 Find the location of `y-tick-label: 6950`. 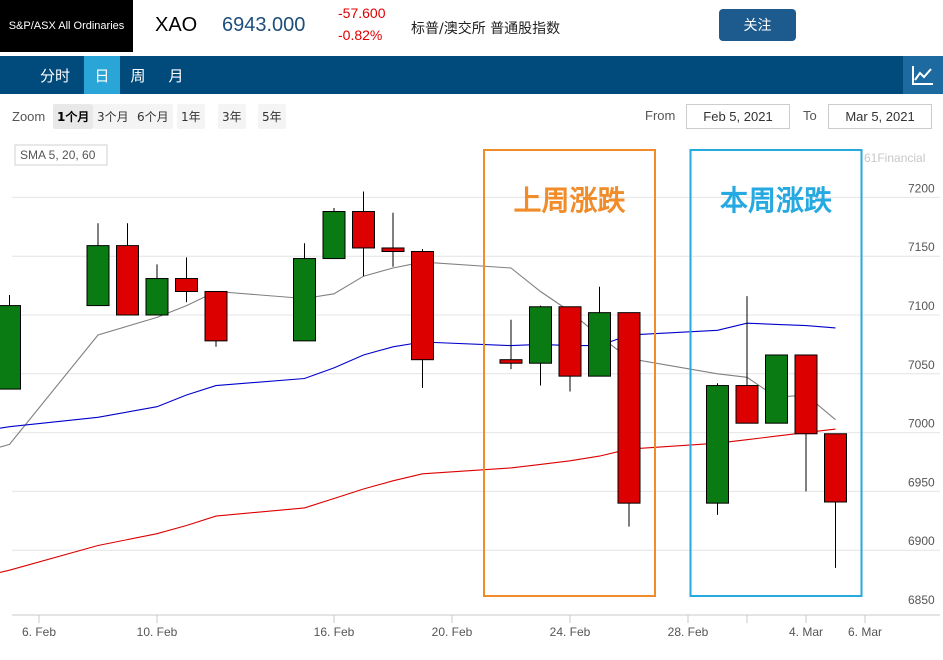

y-tick-label: 6950 is located at coordinates (921, 482).